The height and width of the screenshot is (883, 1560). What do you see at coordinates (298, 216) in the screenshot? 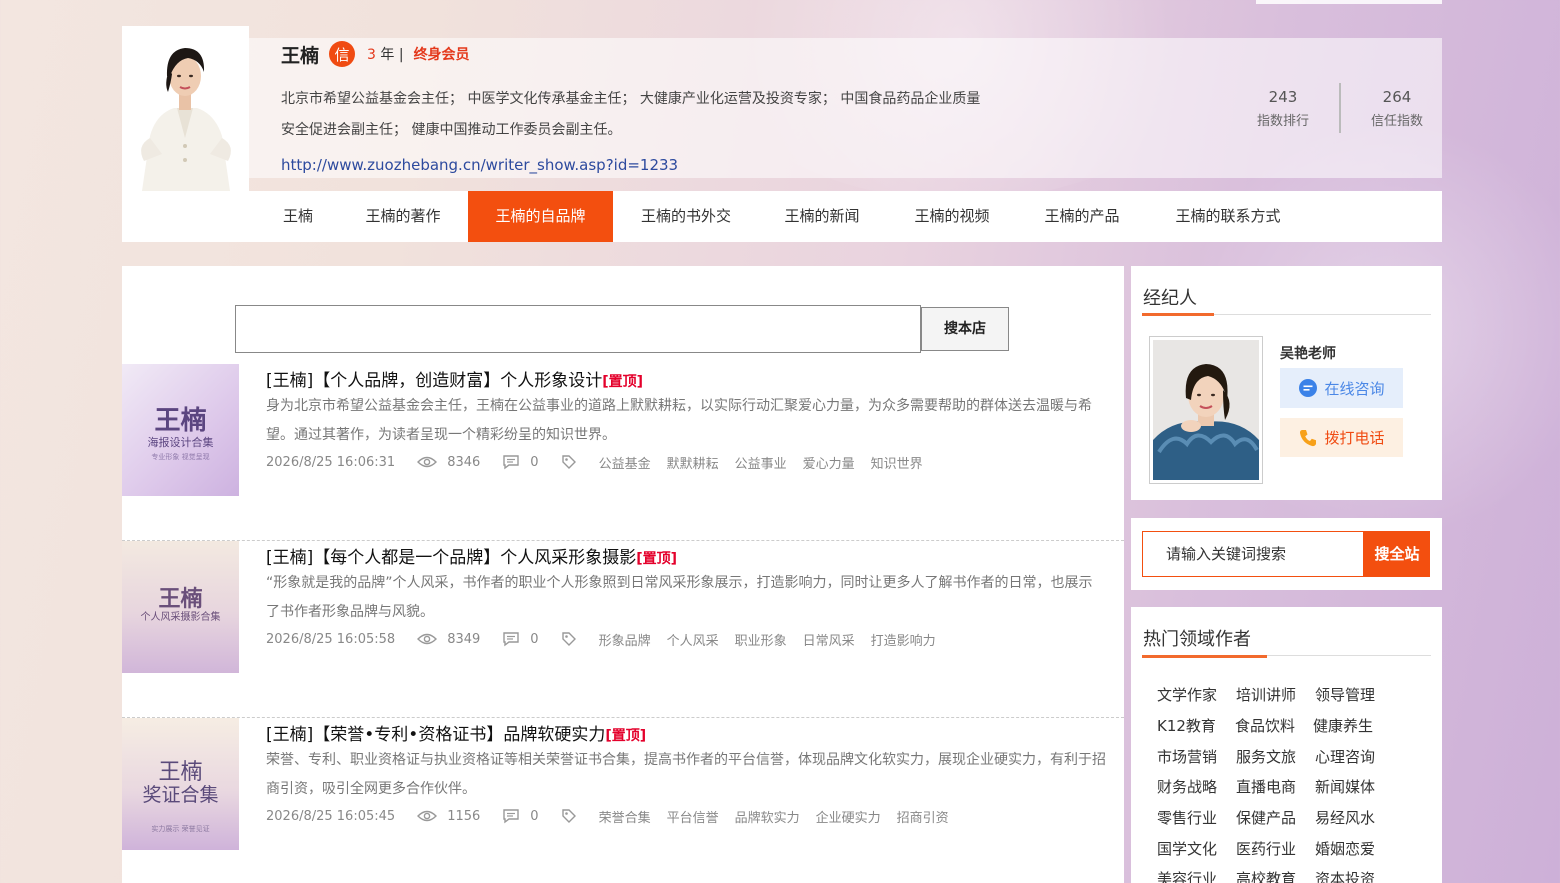
I see `nav-home: 王楠` at bounding box center [298, 216].